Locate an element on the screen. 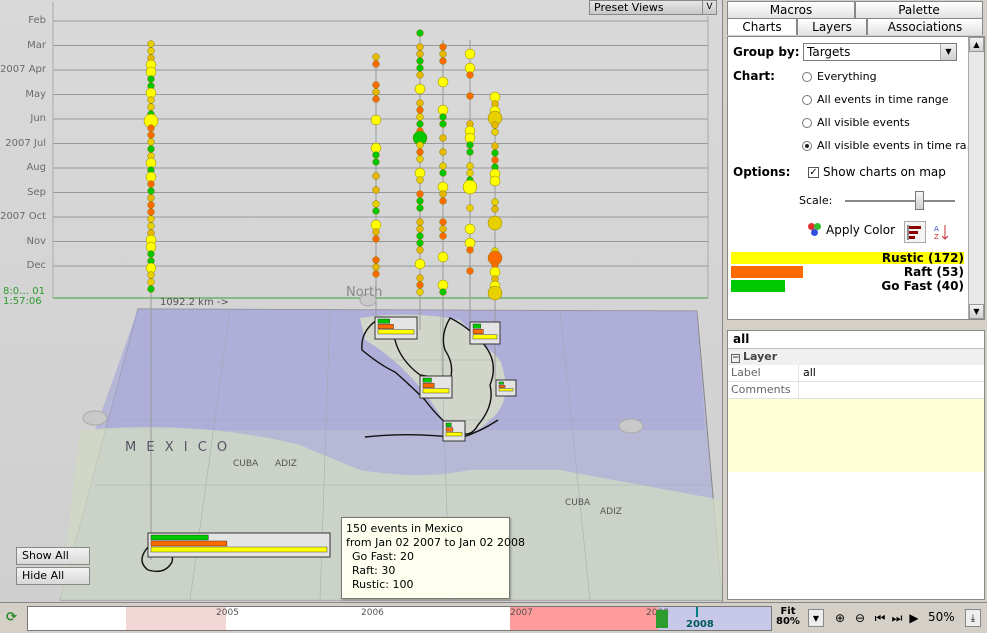 The height and width of the screenshot is (633, 987). radio-label: All events in time range is located at coordinates (883, 99).